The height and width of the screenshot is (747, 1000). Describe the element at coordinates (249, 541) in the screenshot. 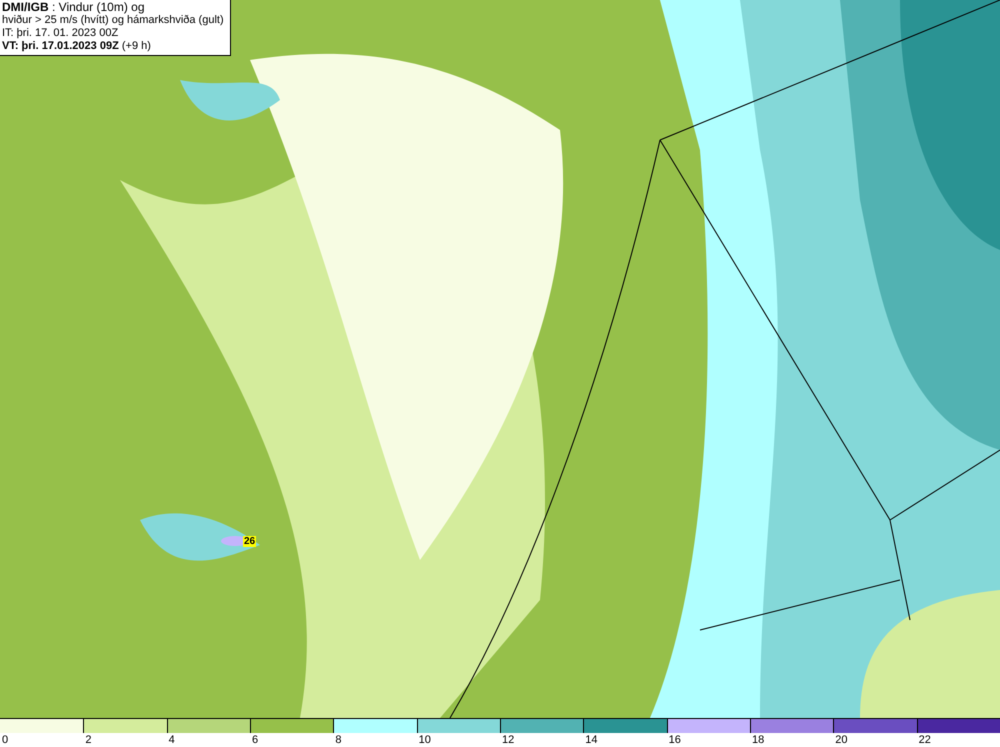

I see `gust-value-label: 26` at that location.